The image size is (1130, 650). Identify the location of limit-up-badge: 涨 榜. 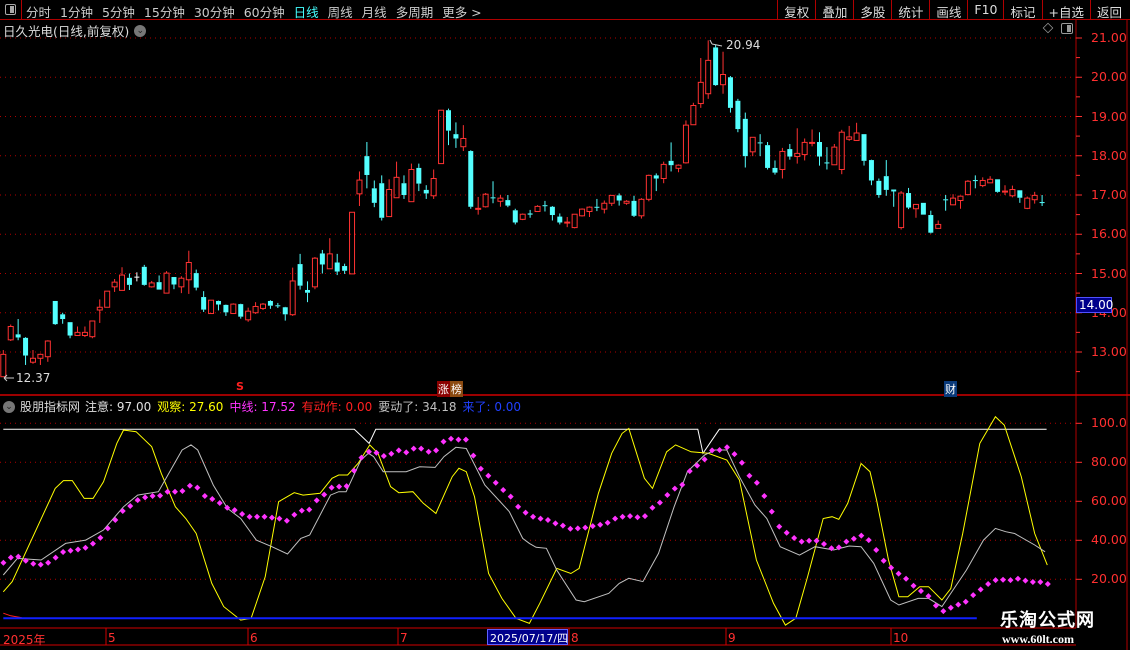
(450, 389).